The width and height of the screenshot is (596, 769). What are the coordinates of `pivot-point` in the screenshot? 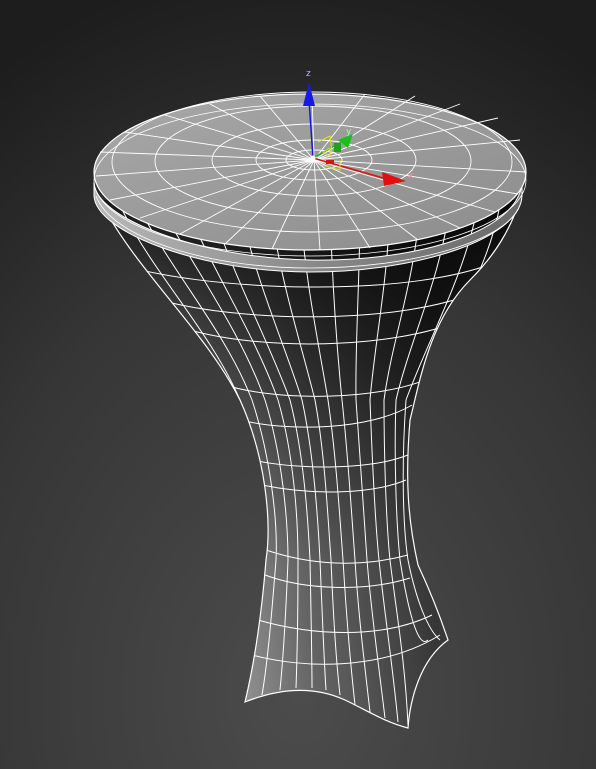 It's located at (313, 158).